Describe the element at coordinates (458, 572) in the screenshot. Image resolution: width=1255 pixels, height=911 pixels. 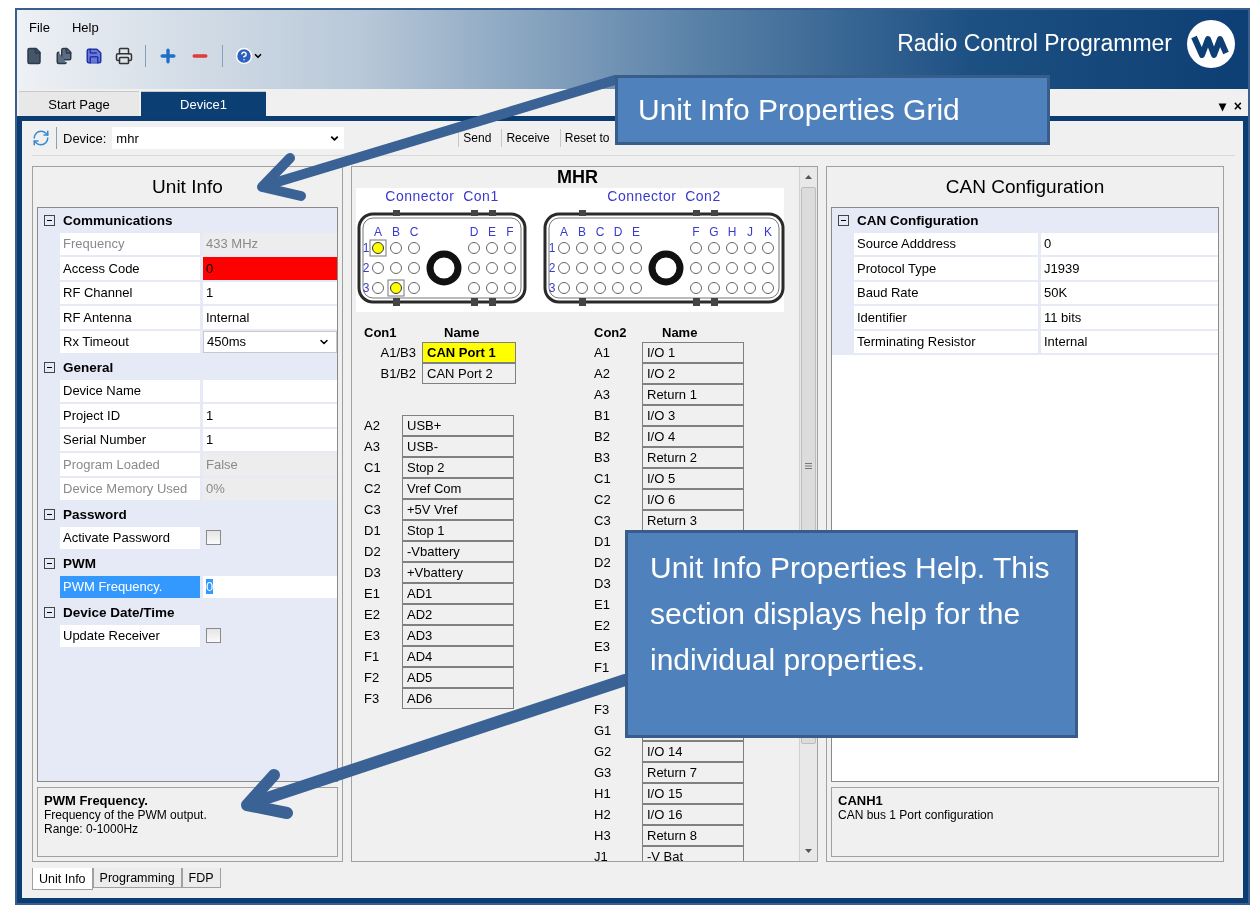
I see `pin-name: +Vbattery` at that location.